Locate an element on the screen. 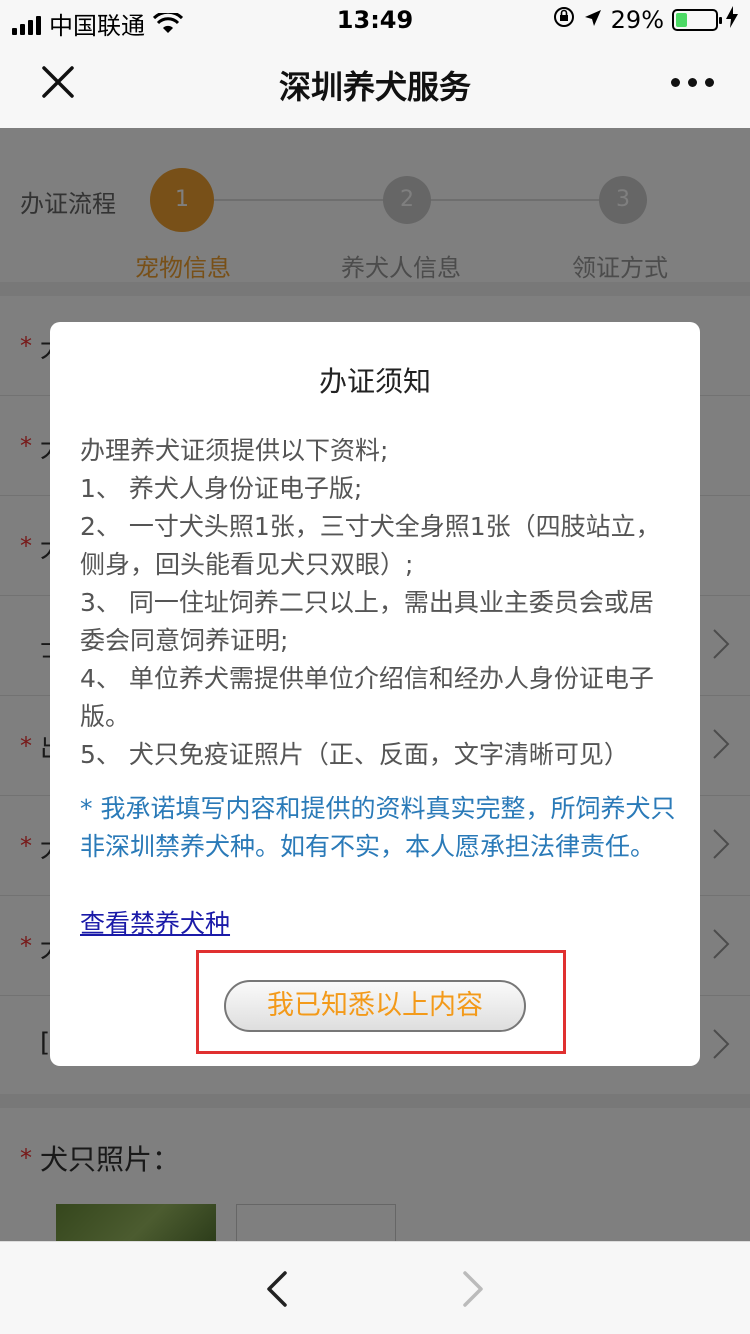 This screenshot has width=750, height=1334. prohibited-breeds-link: 查看禁养犬种 is located at coordinates (155, 922).